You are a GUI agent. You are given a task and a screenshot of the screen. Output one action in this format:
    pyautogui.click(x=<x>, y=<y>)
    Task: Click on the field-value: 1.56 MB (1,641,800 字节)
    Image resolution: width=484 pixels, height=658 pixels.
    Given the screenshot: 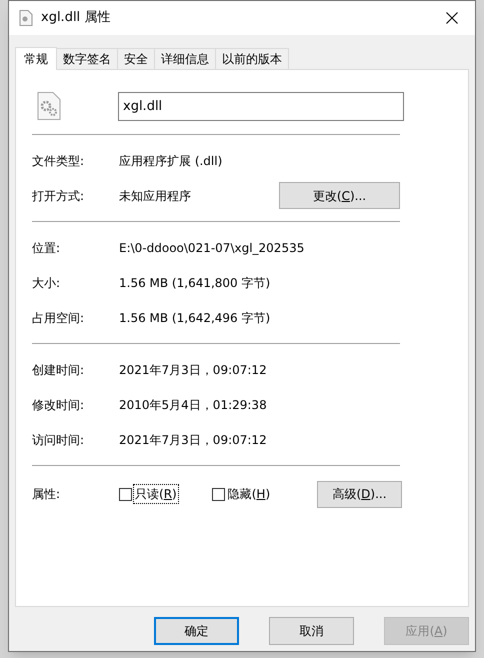 What is the action you would take?
    pyautogui.click(x=194, y=283)
    